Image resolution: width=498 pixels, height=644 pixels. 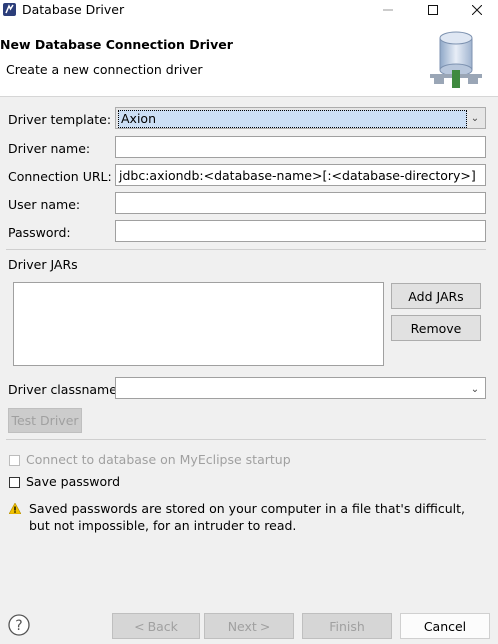 I want to click on add-jars-button: Add JARs, so click(x=436, y=296).